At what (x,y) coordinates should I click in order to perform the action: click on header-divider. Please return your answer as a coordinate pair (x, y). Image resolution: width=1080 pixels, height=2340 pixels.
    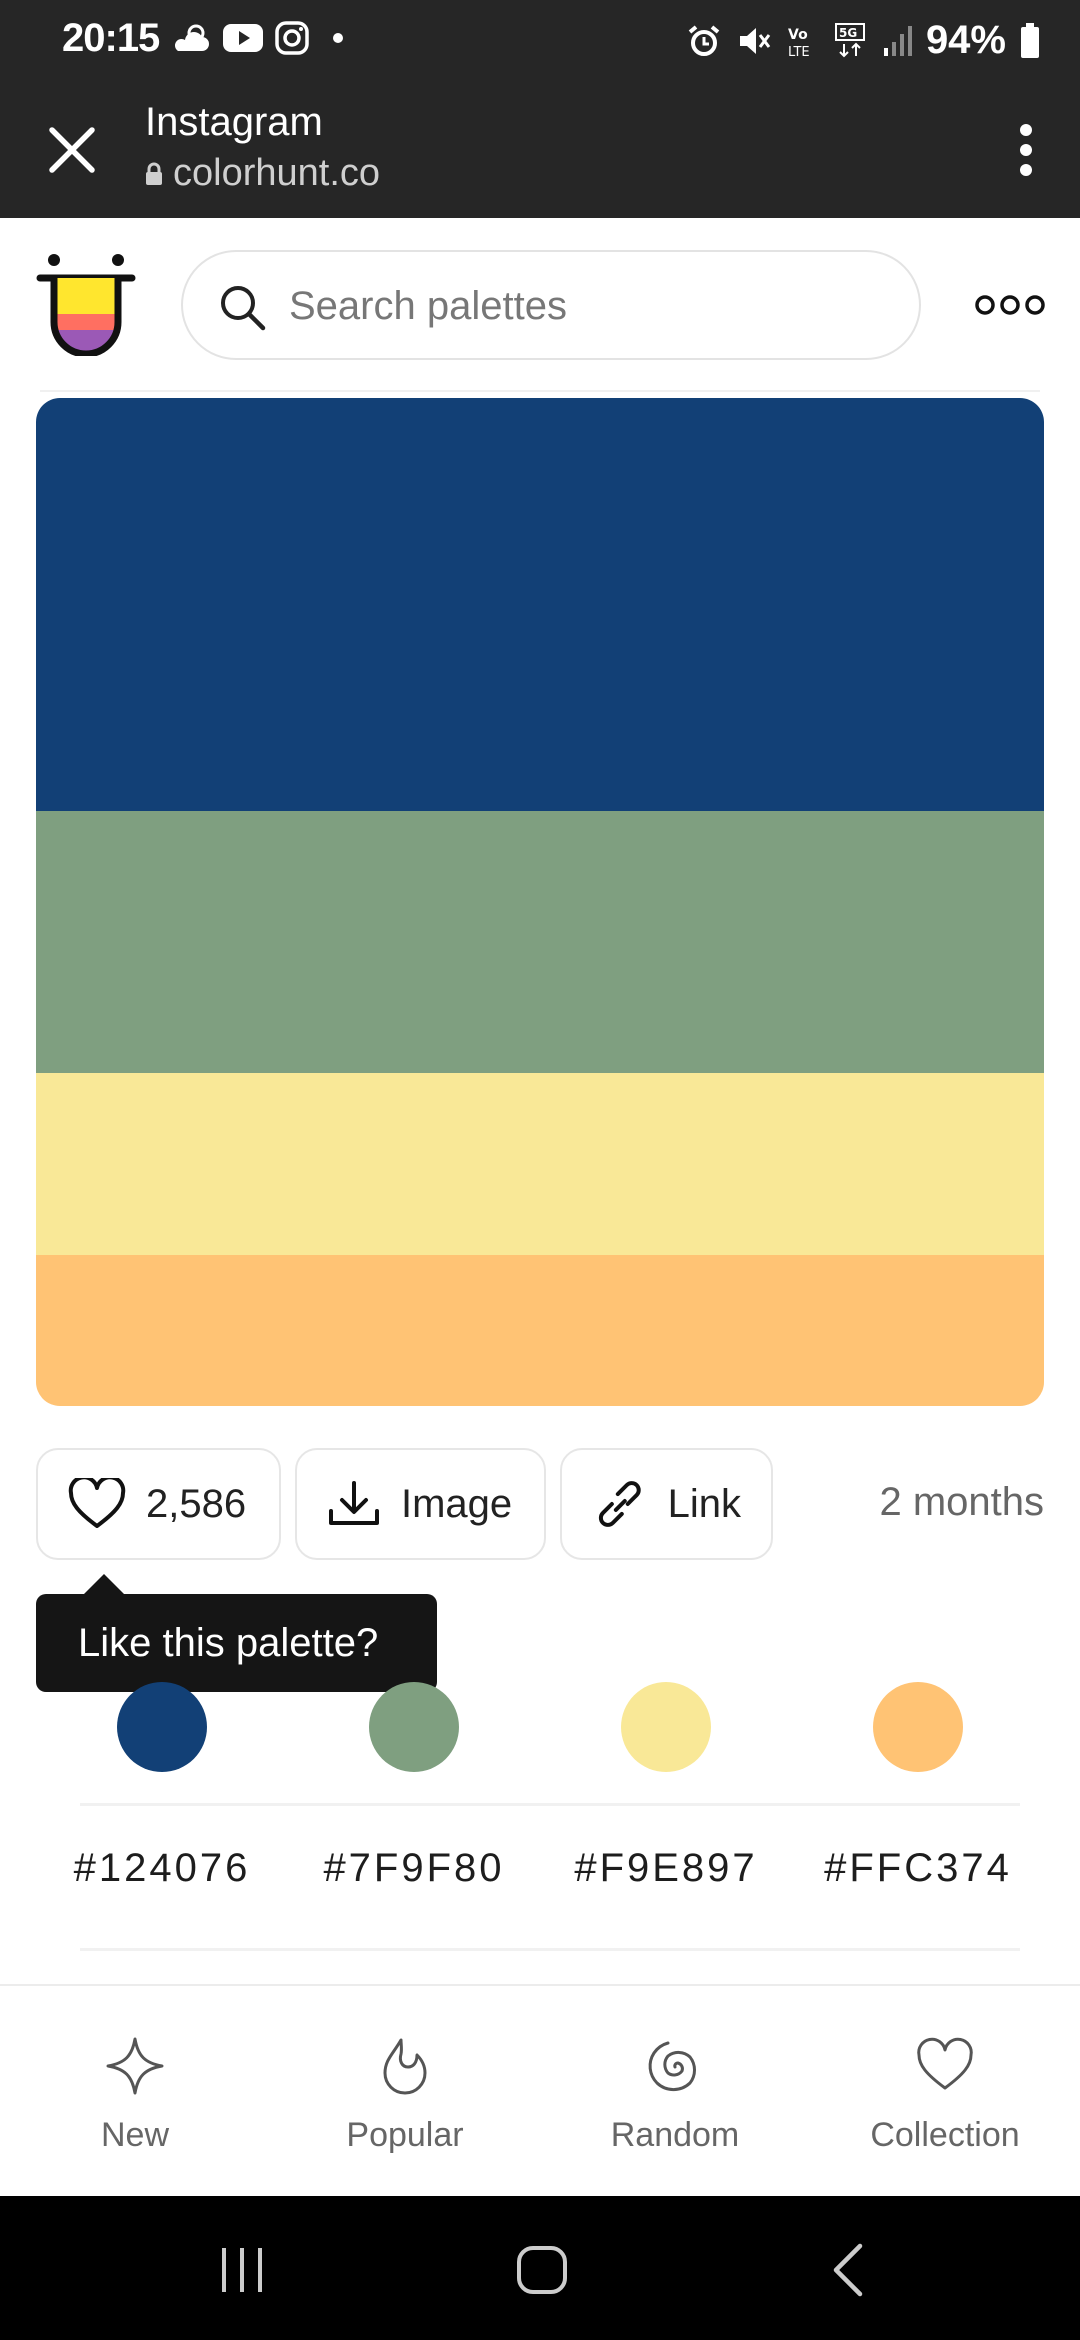
    Looking at the image, I should click on (540, 391).